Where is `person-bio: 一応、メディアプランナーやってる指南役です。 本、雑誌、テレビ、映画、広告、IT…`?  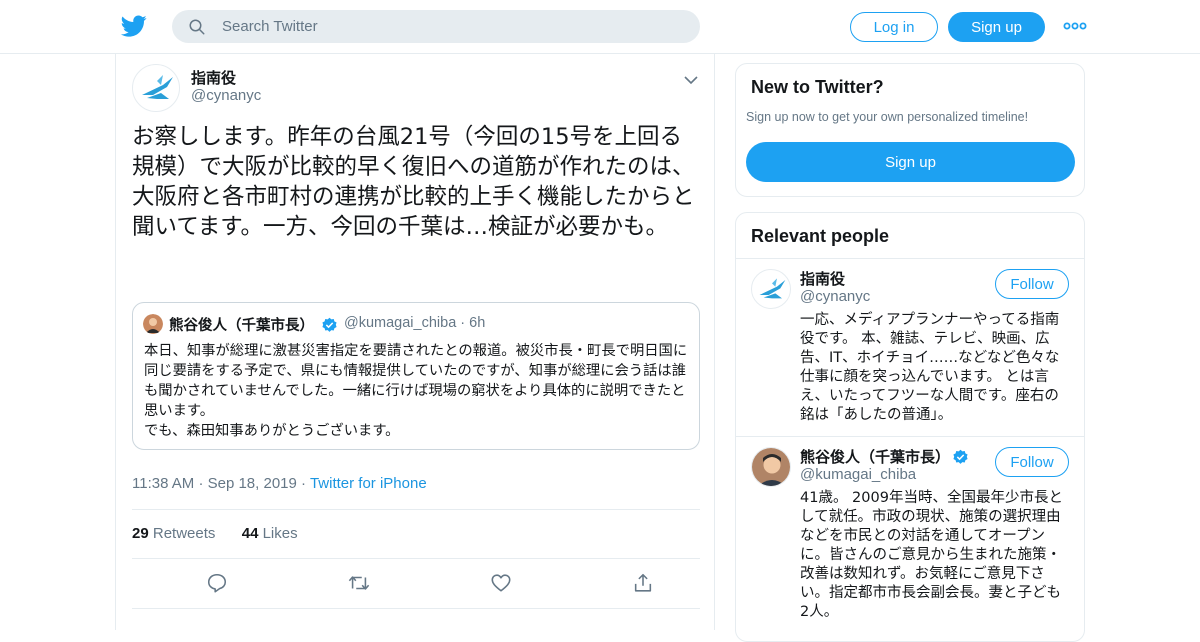
person-bio: 一応、メディアプランナーやってる指南役です。 本、雑誌、テレビ、映画、広告、IT… is located at coordinates (930, 367).